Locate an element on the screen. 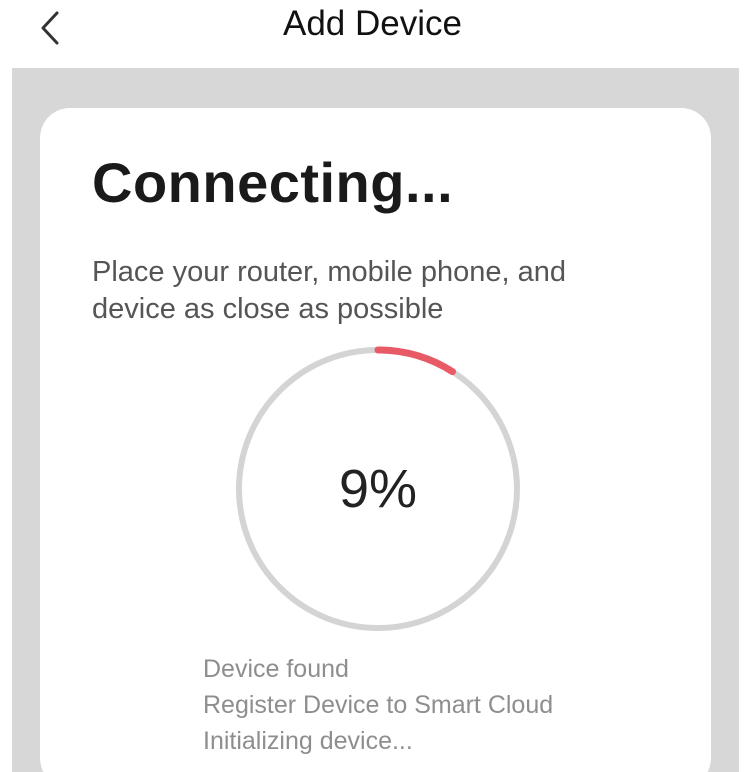 The image size is (745, 772). status-step: Register Device to Smart Cloud is located at coordinates (378, 705).